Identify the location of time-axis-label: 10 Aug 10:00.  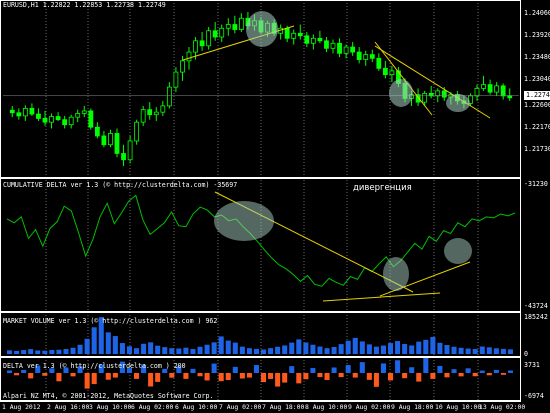
(458, 407).